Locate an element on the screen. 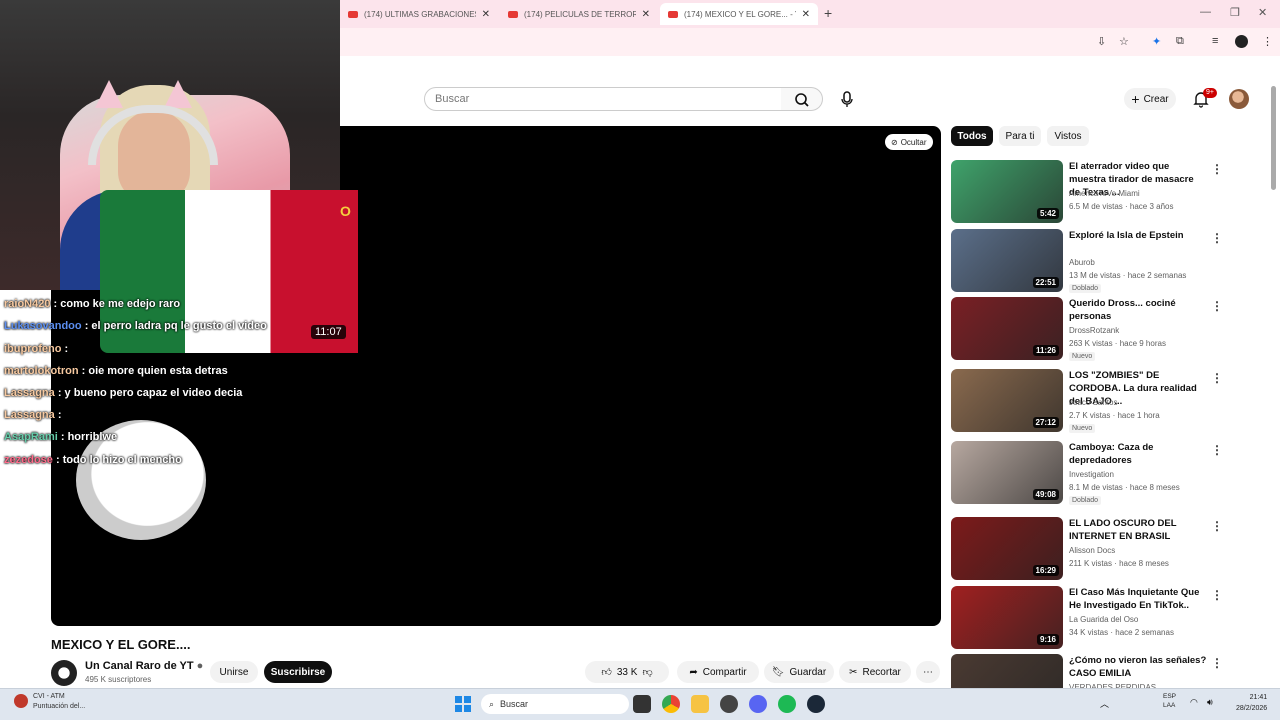 Image resolution: width=1280 pixels, height=720 pixels. recommendation-thumbnail: 27:12 is located at coordinates (1007, 400).